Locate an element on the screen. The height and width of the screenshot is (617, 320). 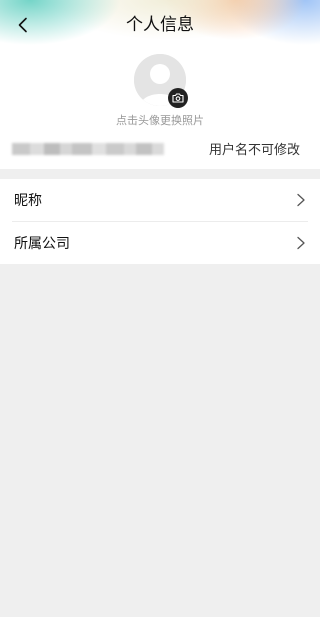
company-row: 所属公司 is located at coordinates (160, 243).